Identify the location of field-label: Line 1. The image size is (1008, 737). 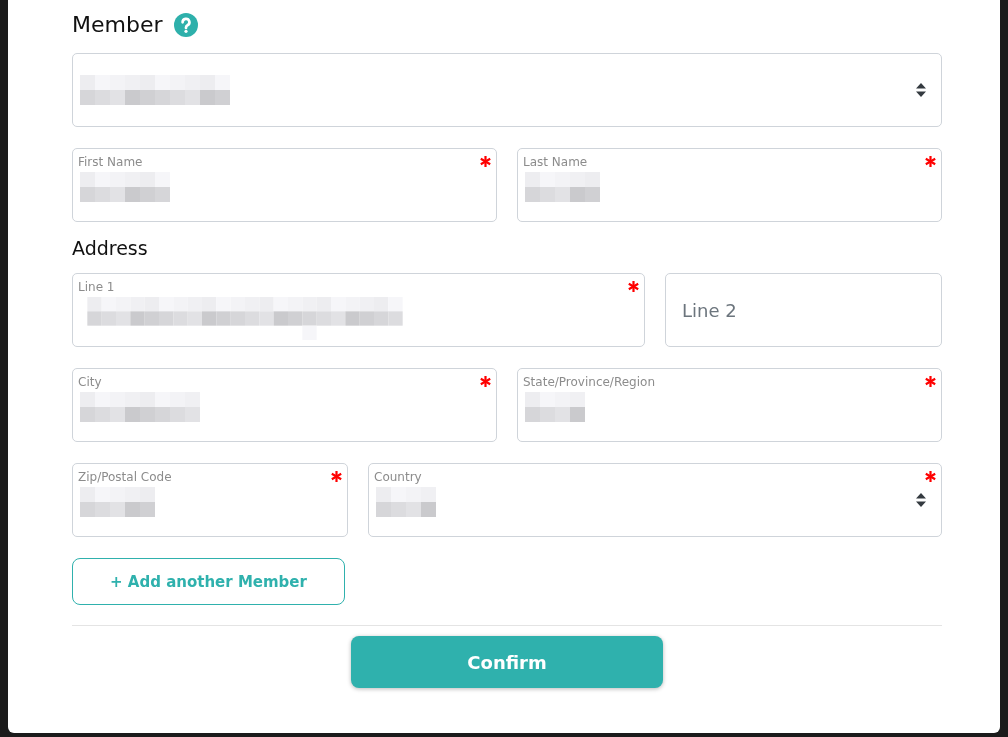
(96, 287).